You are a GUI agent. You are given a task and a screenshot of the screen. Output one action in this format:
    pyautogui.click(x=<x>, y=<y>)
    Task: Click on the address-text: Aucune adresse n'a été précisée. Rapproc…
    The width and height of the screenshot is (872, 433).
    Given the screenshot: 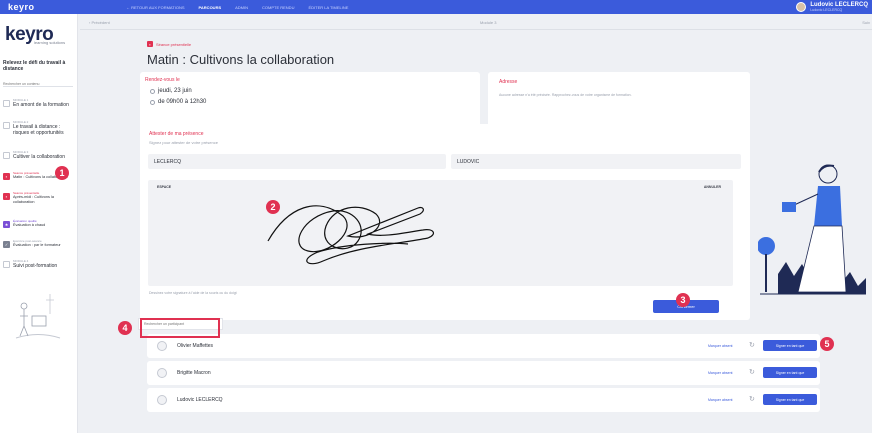 What is the action you would take?
    pyautogui.click(x=565, y=95)
    